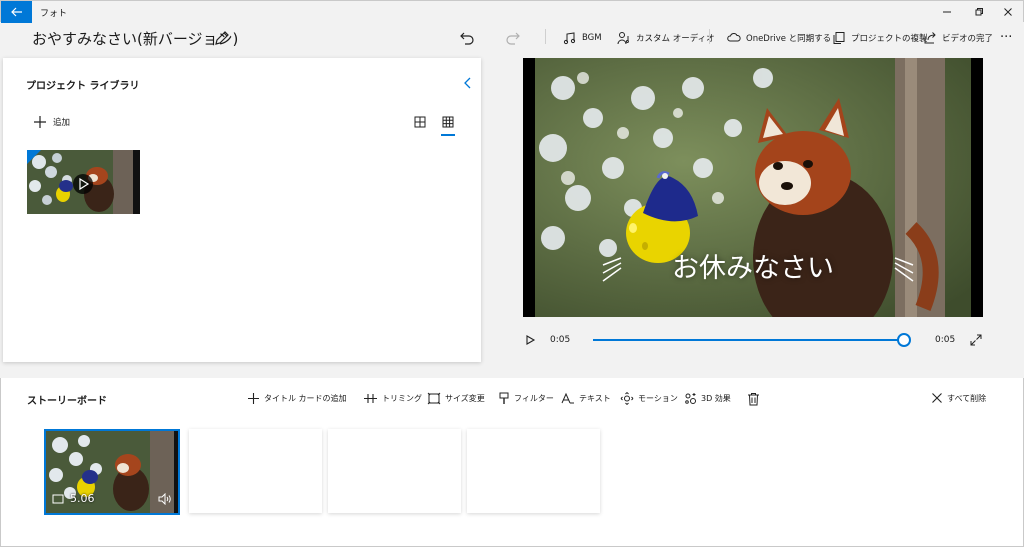  I want to click on trim-button: トリミング, so click(392, 398).